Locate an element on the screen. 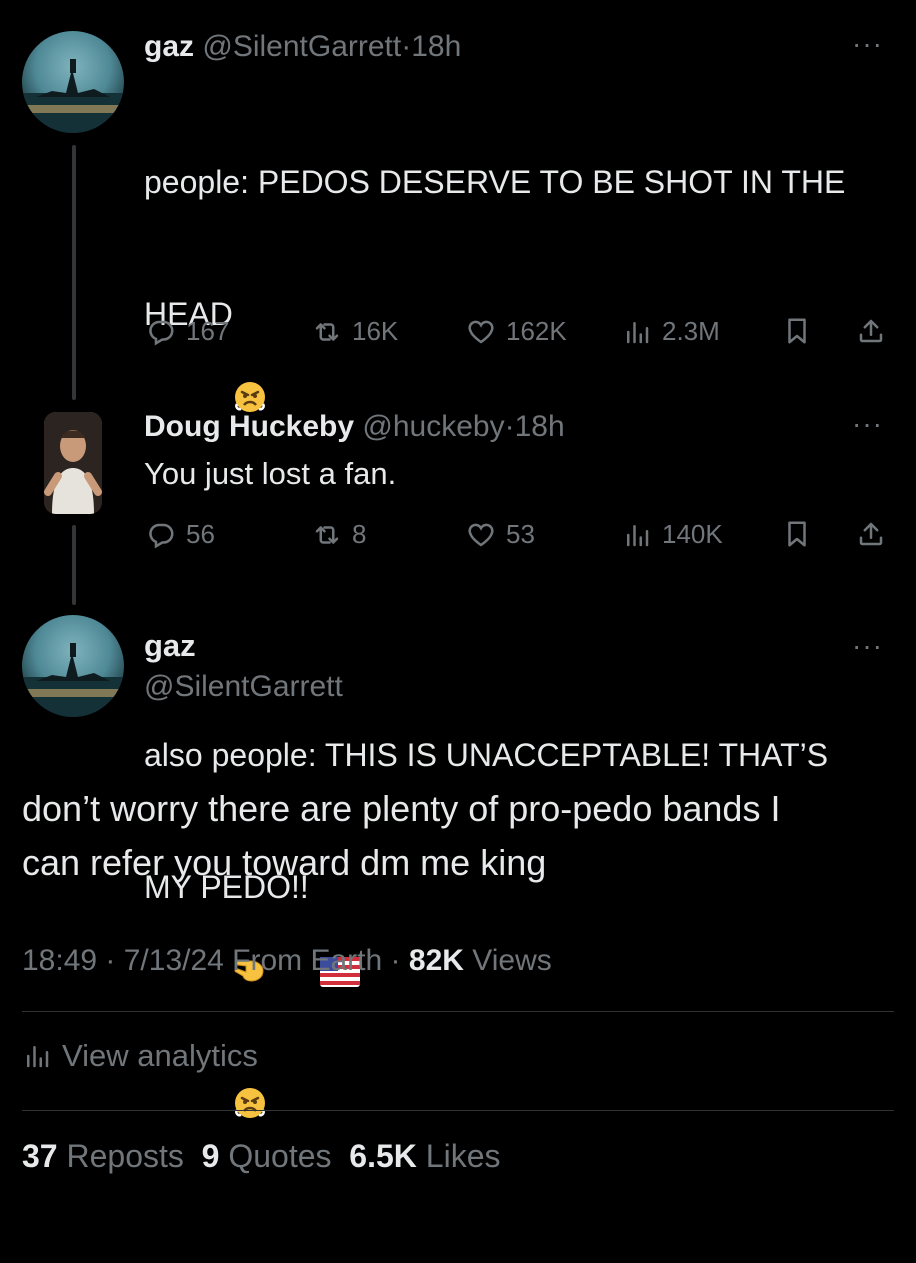  repost-button: 8 is located at coordinates (339, 534).